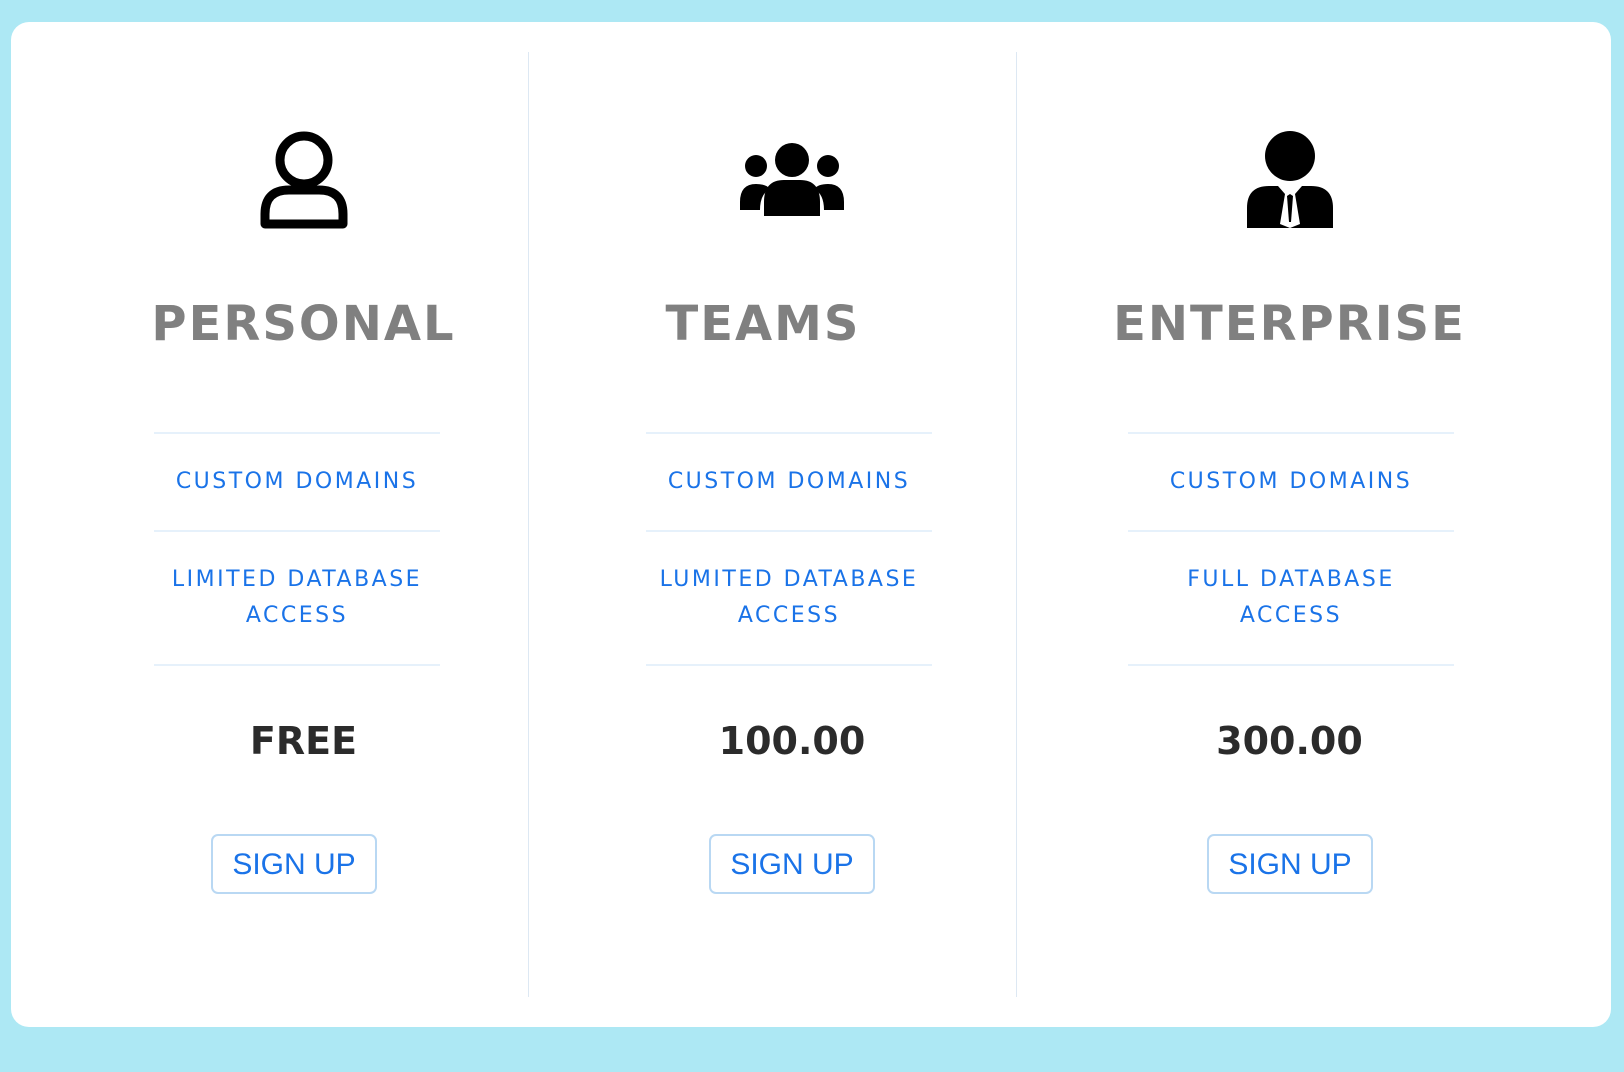 This screenshot has height=1072, width=1624. What do you see at coordinates (763, 324) in the screenshot?
I see `plan-title: TEAMS` at bounding box center [763, 324].